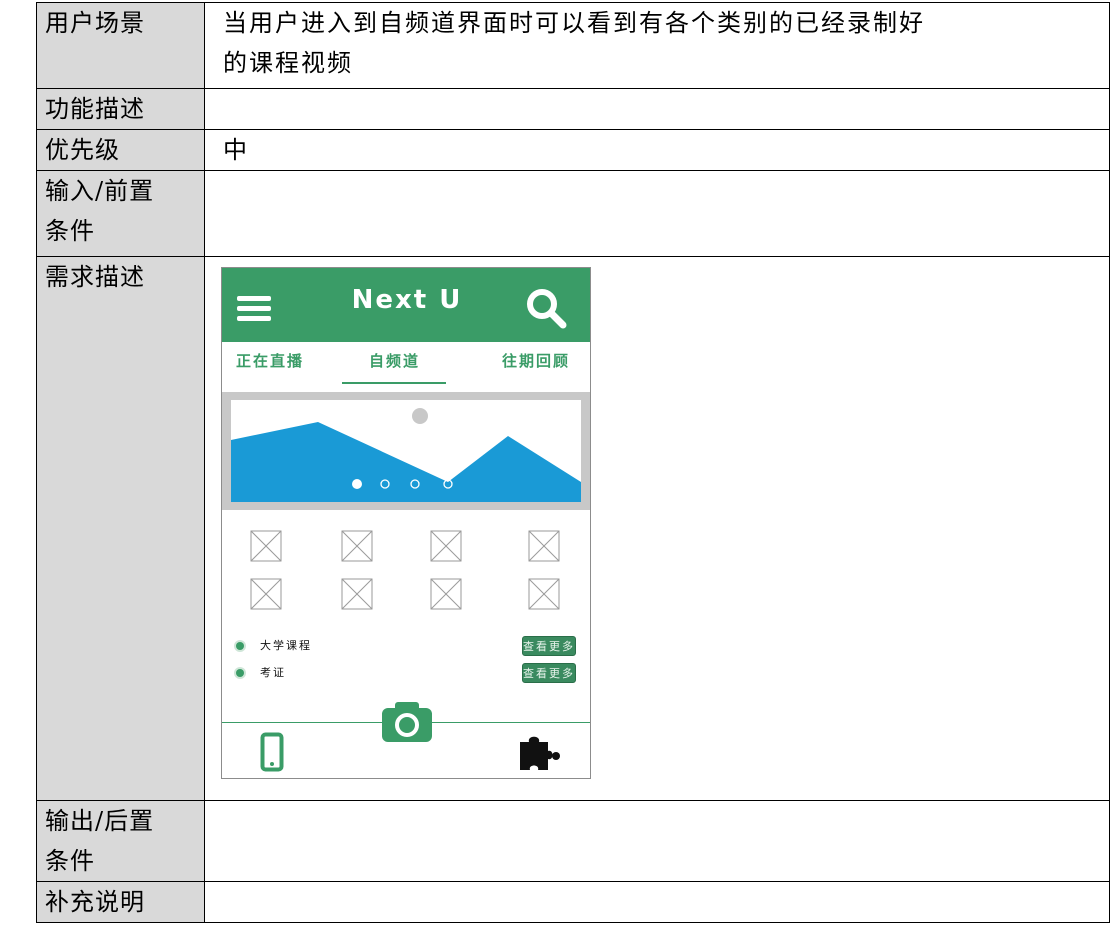 The height and width of the screenshot is (932, 1112). I want to click on value-user-scenario: 当用户进入到自频道界面时可以看到有各个类别的已经录制好 的课程视频, so click(657, 45).